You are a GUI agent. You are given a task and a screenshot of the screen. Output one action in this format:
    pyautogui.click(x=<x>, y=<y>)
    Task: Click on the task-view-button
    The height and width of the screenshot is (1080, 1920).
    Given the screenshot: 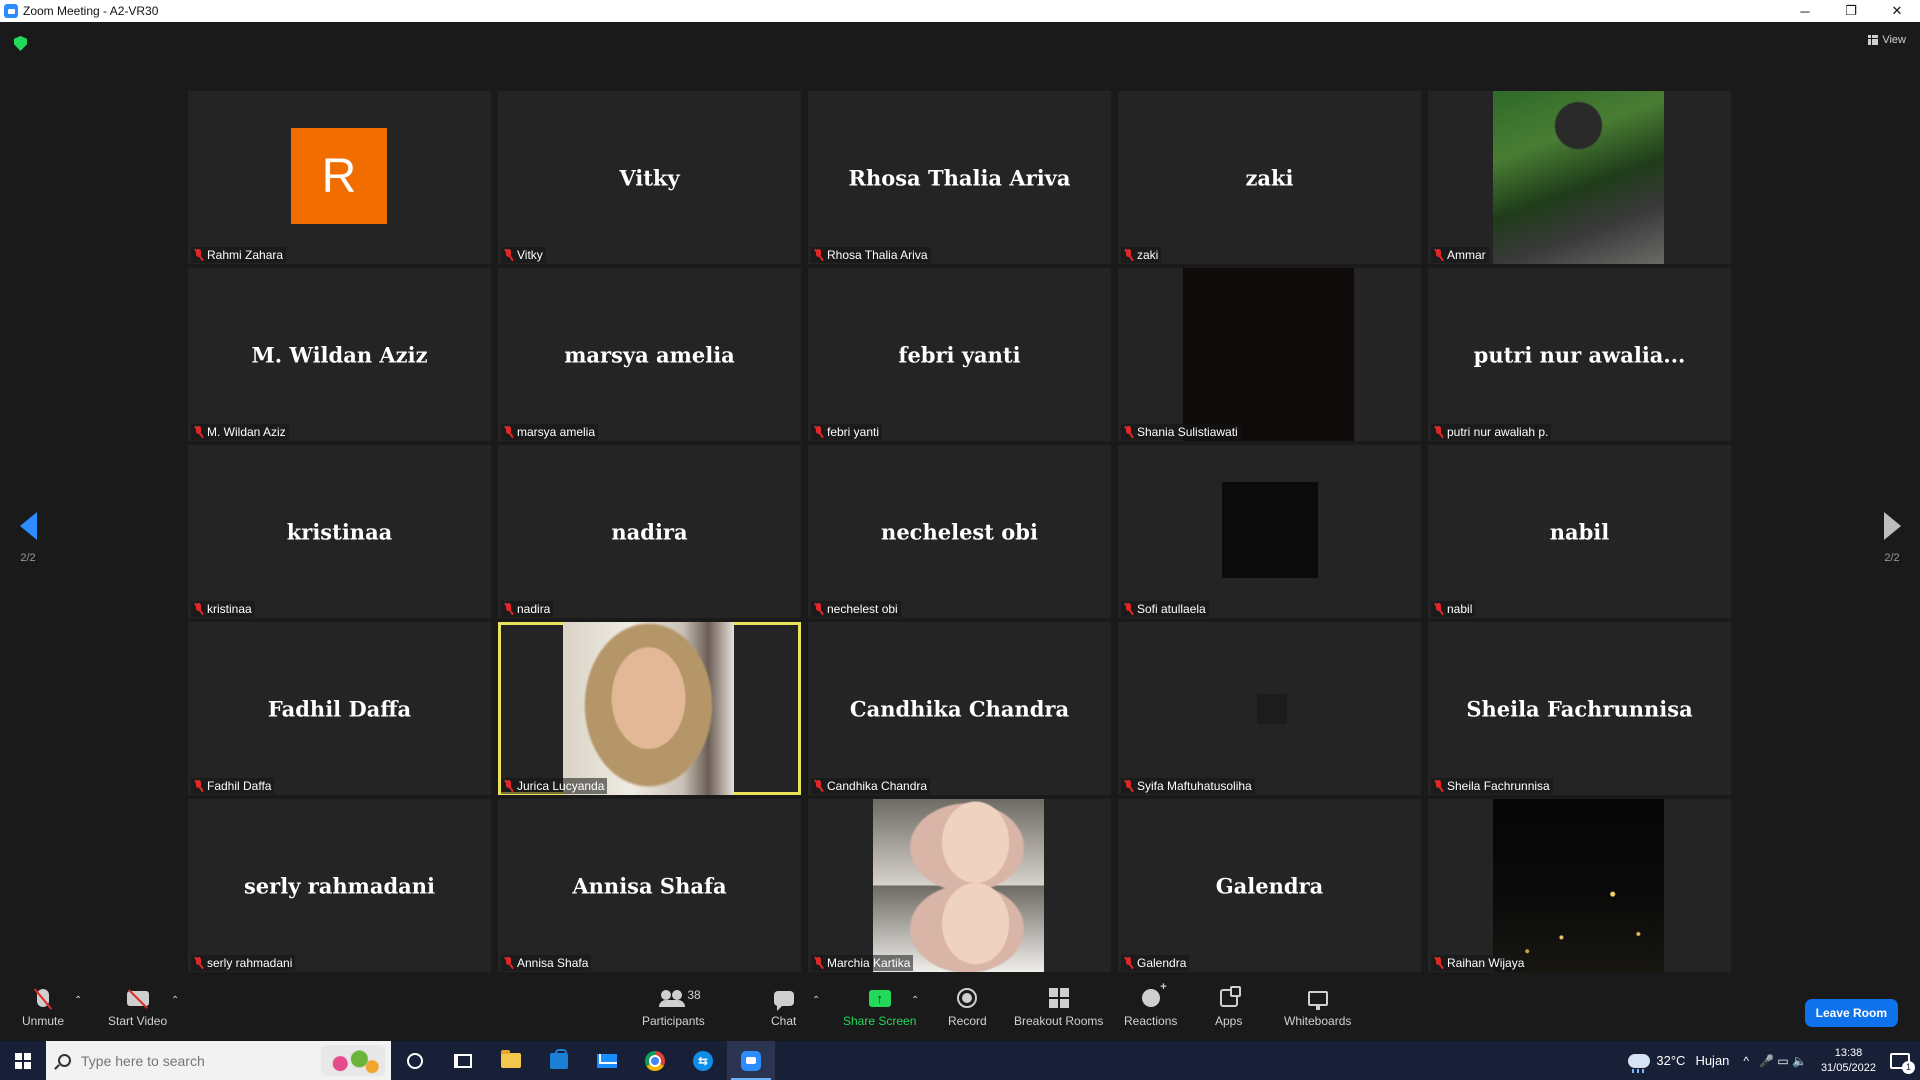 What is the action you would take?
    pyautogui.click(x=463, y=1060)
    